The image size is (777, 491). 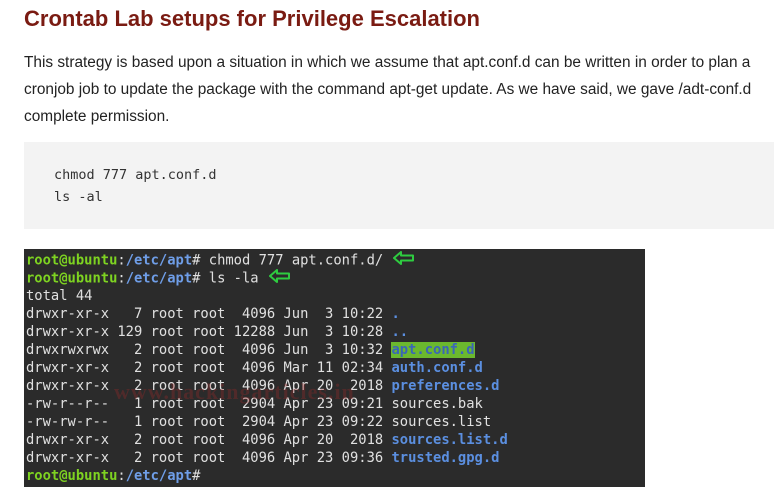 I want to click on command-text: ls -la, so click(x=229, y=278).